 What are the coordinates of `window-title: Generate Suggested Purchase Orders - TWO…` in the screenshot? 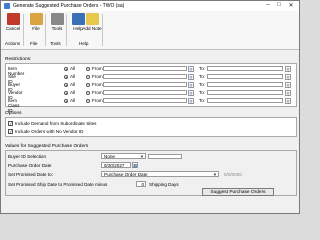 It's located at (69, 6).